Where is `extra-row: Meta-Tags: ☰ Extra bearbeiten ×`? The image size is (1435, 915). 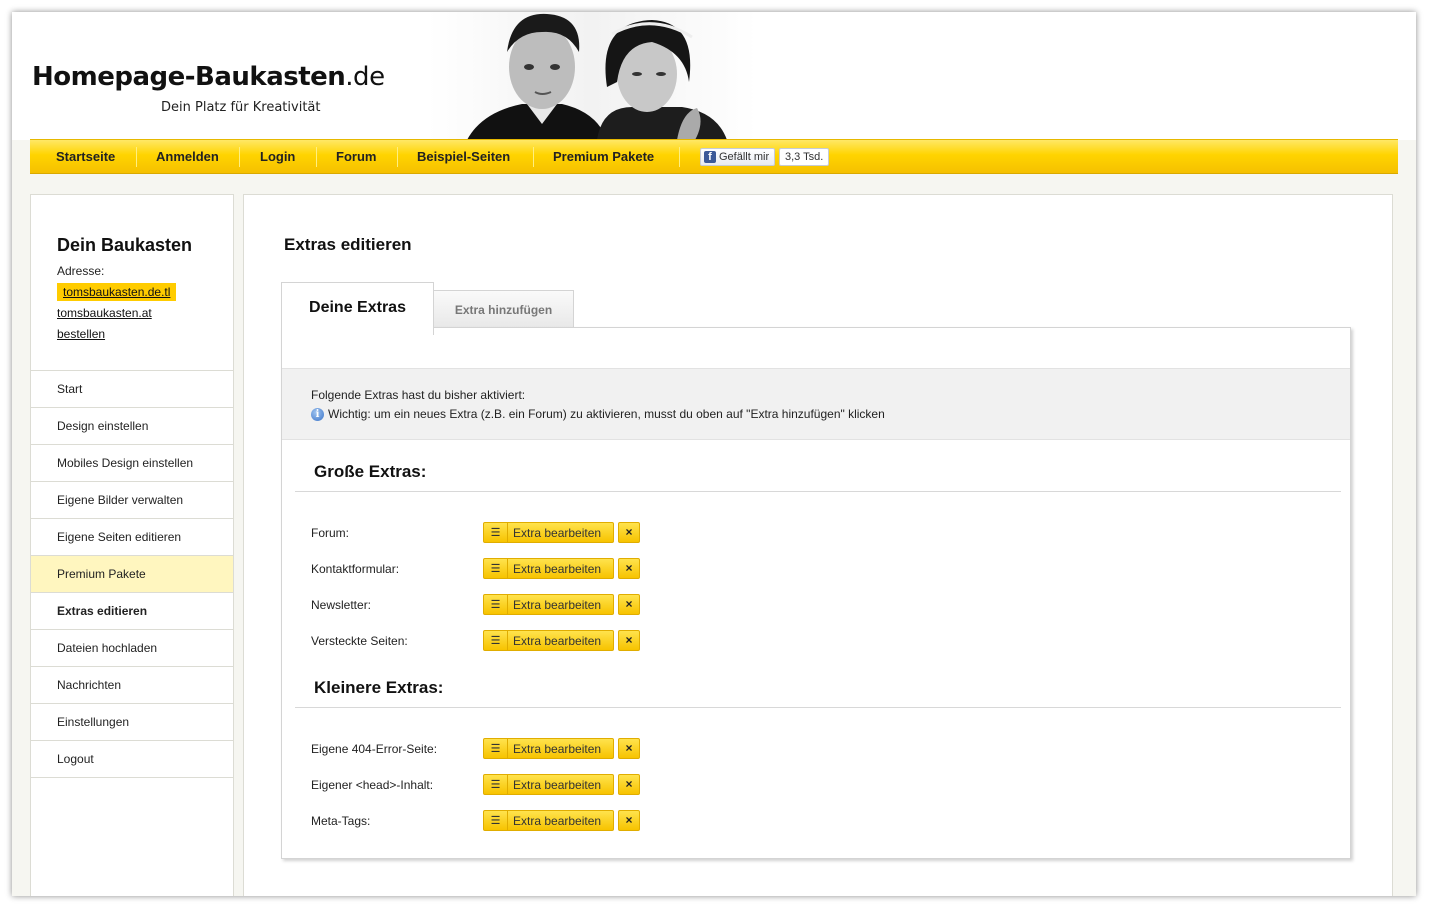
extra-row: Meta-Tags: ☰ Extra bearbeiten × is located at coordinates (811, 821).